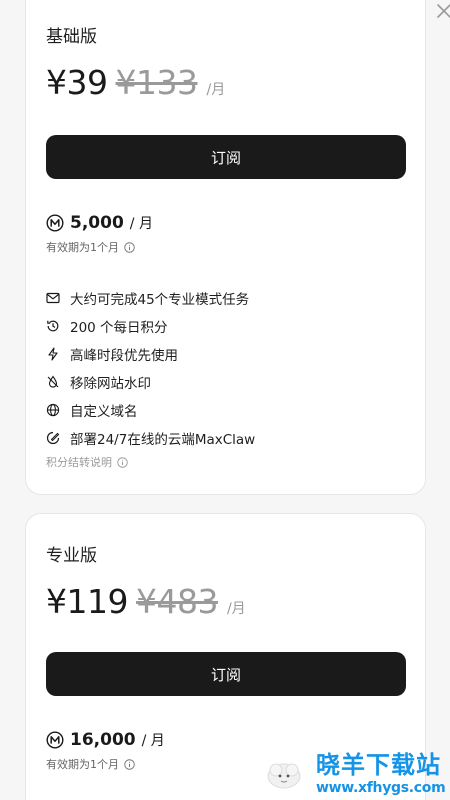 Image resolution: width=450 pixels, height=800 pixels. I want to click on feature-text: 自定义域名, so click(104, 412).